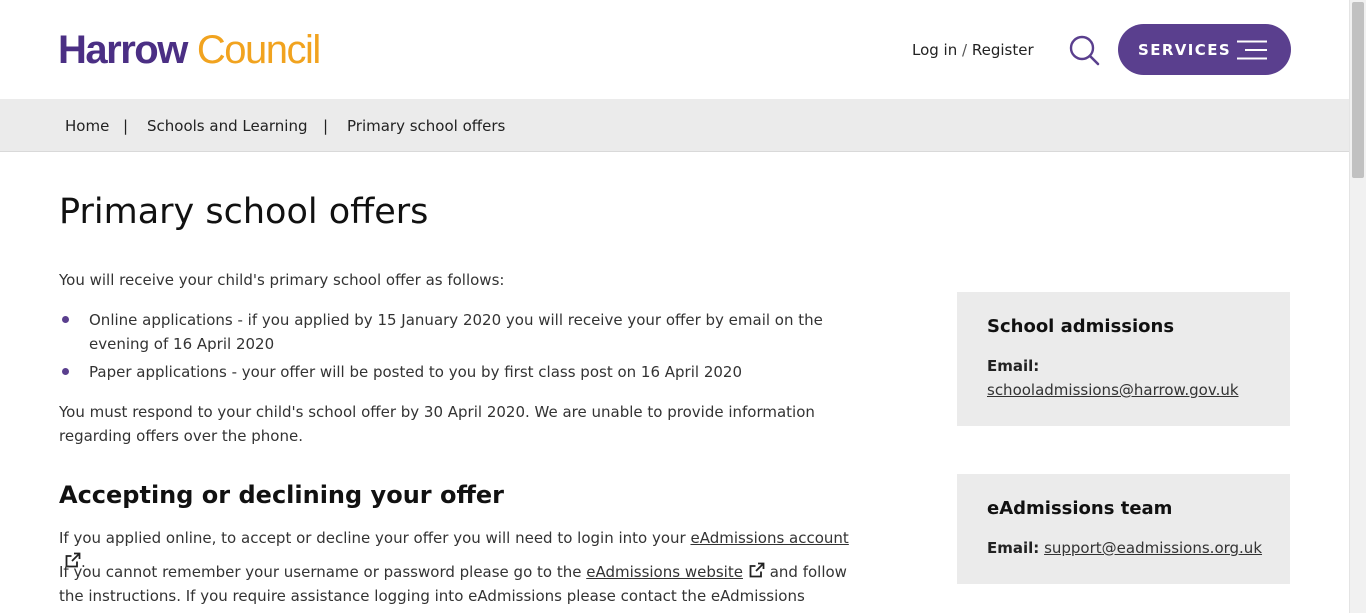  Describe the element at coordinates (1357, 306) in the screenshot. I see `vertical-scrollbar` at that location.